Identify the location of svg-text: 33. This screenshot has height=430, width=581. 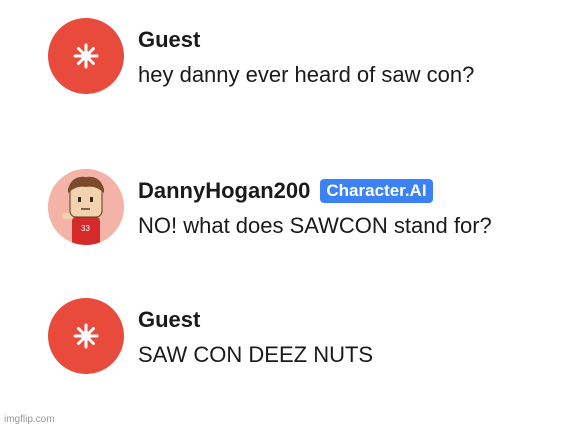
(85, 228).